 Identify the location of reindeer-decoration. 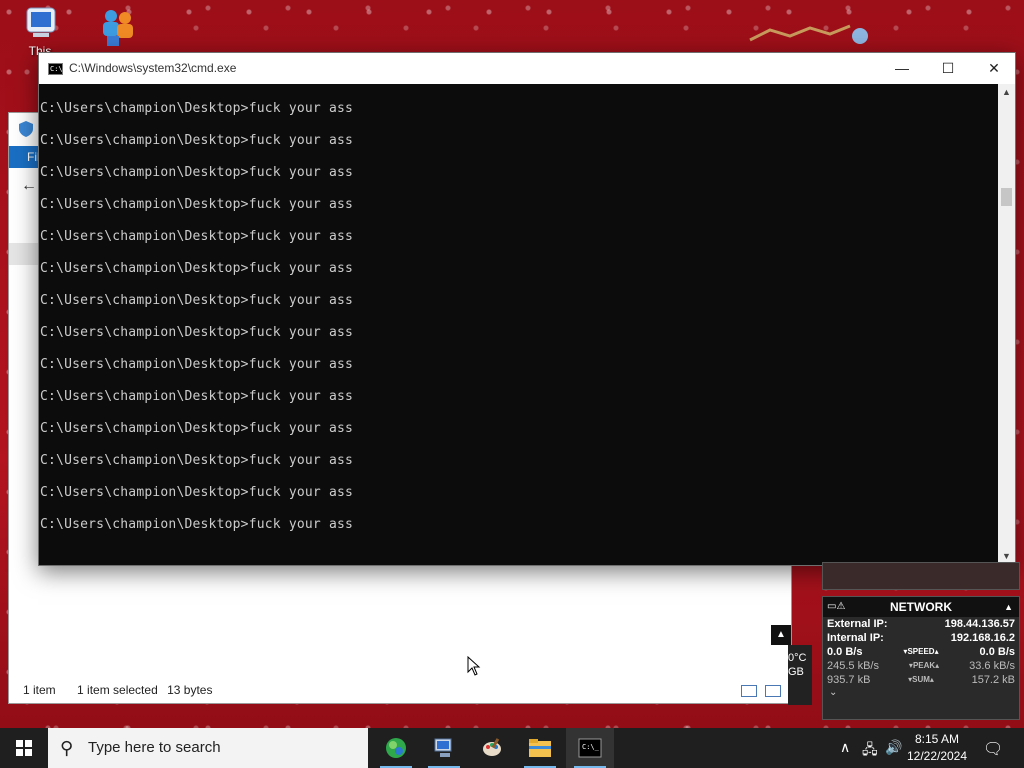
(808, 34).